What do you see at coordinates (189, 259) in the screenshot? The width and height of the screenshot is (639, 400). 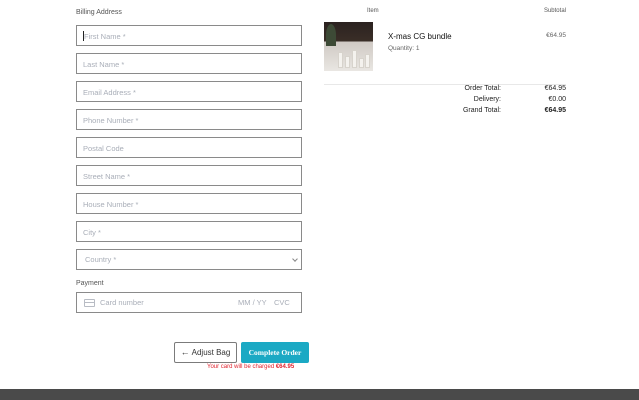 I see `country-select: Country *` at bounding box center [189, 259].